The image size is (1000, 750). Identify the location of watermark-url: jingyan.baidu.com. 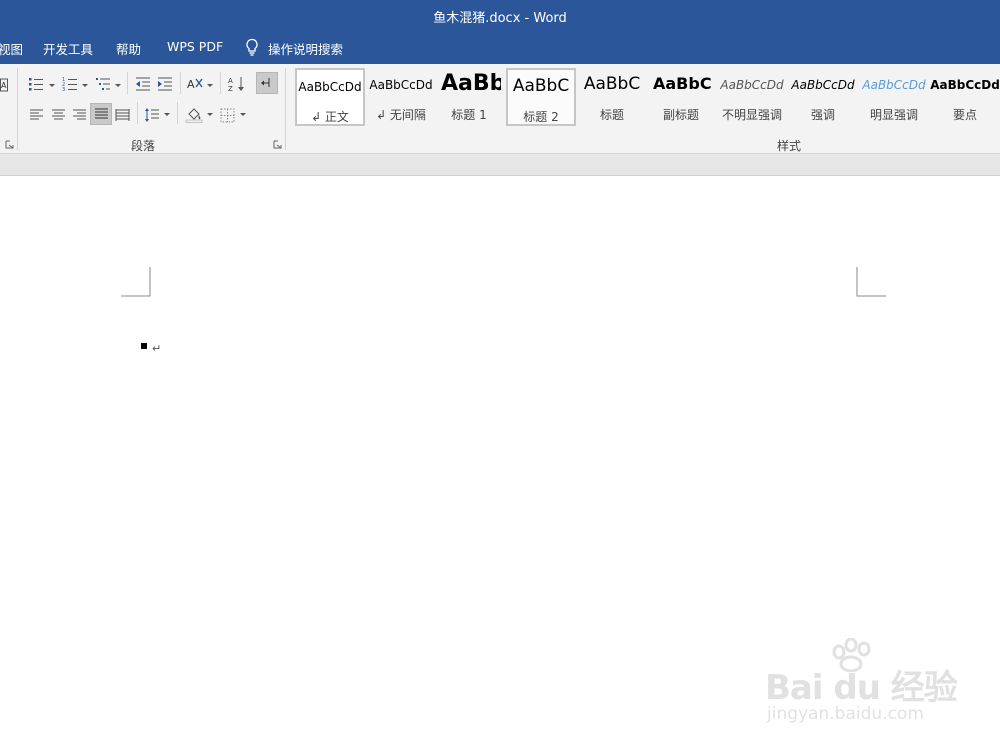
(845, 714).